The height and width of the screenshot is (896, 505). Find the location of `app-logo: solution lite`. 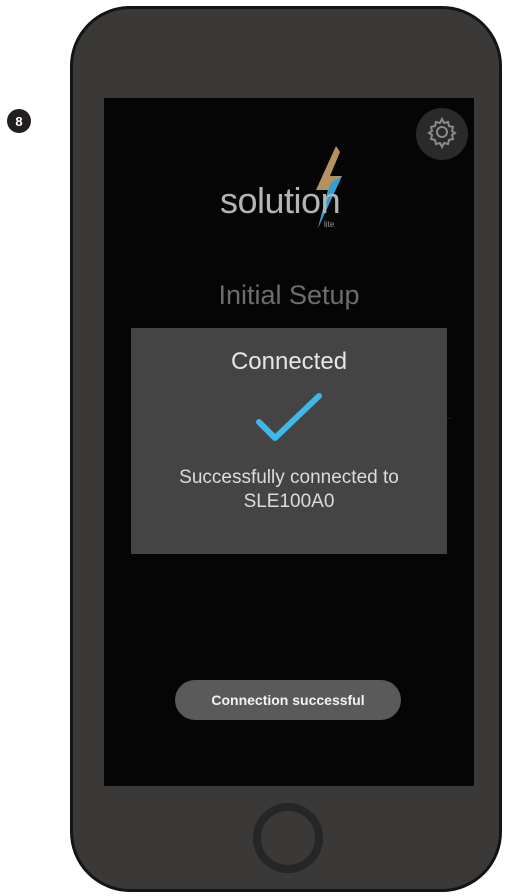

app-logo: solution lite is located at coordinates (291, 191).